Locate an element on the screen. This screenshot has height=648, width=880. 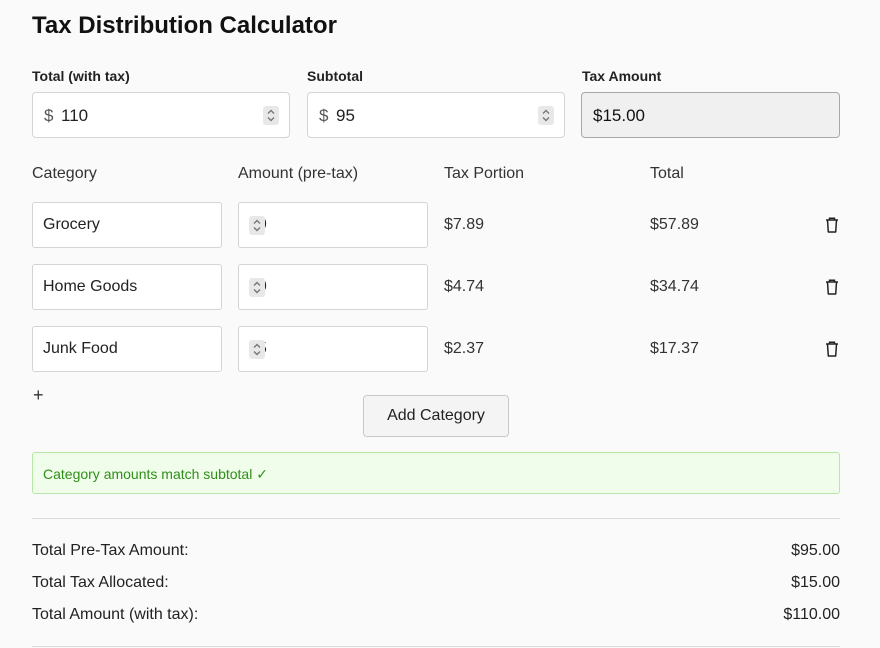
column-header-category: Category is located at coordinates (64, 173).